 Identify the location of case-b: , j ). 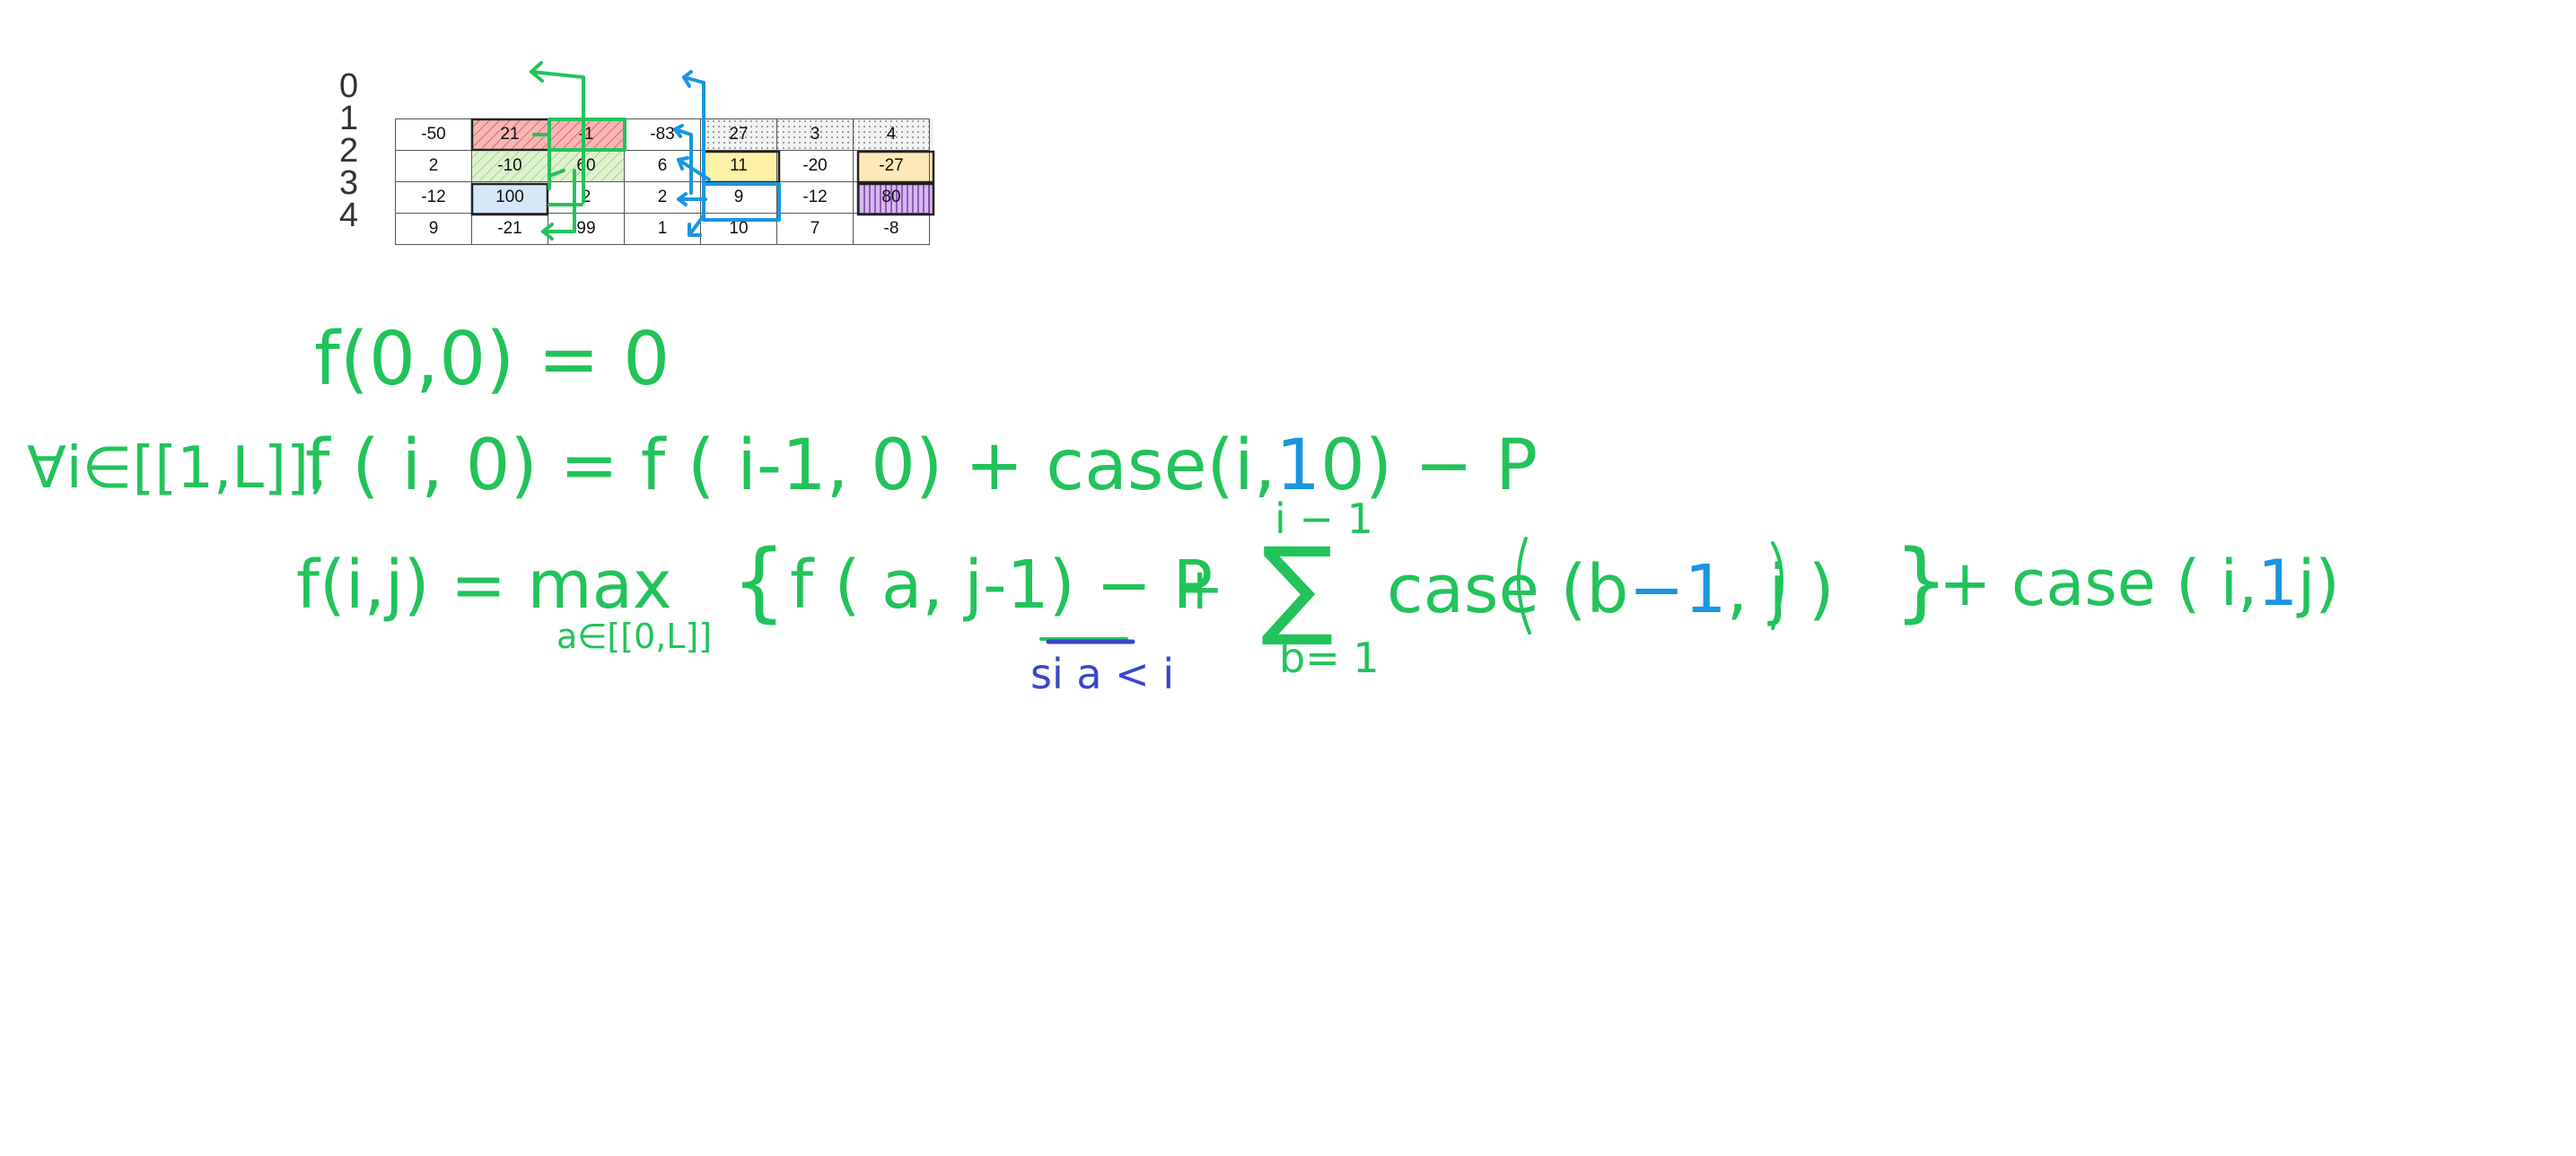
(1780, 589).